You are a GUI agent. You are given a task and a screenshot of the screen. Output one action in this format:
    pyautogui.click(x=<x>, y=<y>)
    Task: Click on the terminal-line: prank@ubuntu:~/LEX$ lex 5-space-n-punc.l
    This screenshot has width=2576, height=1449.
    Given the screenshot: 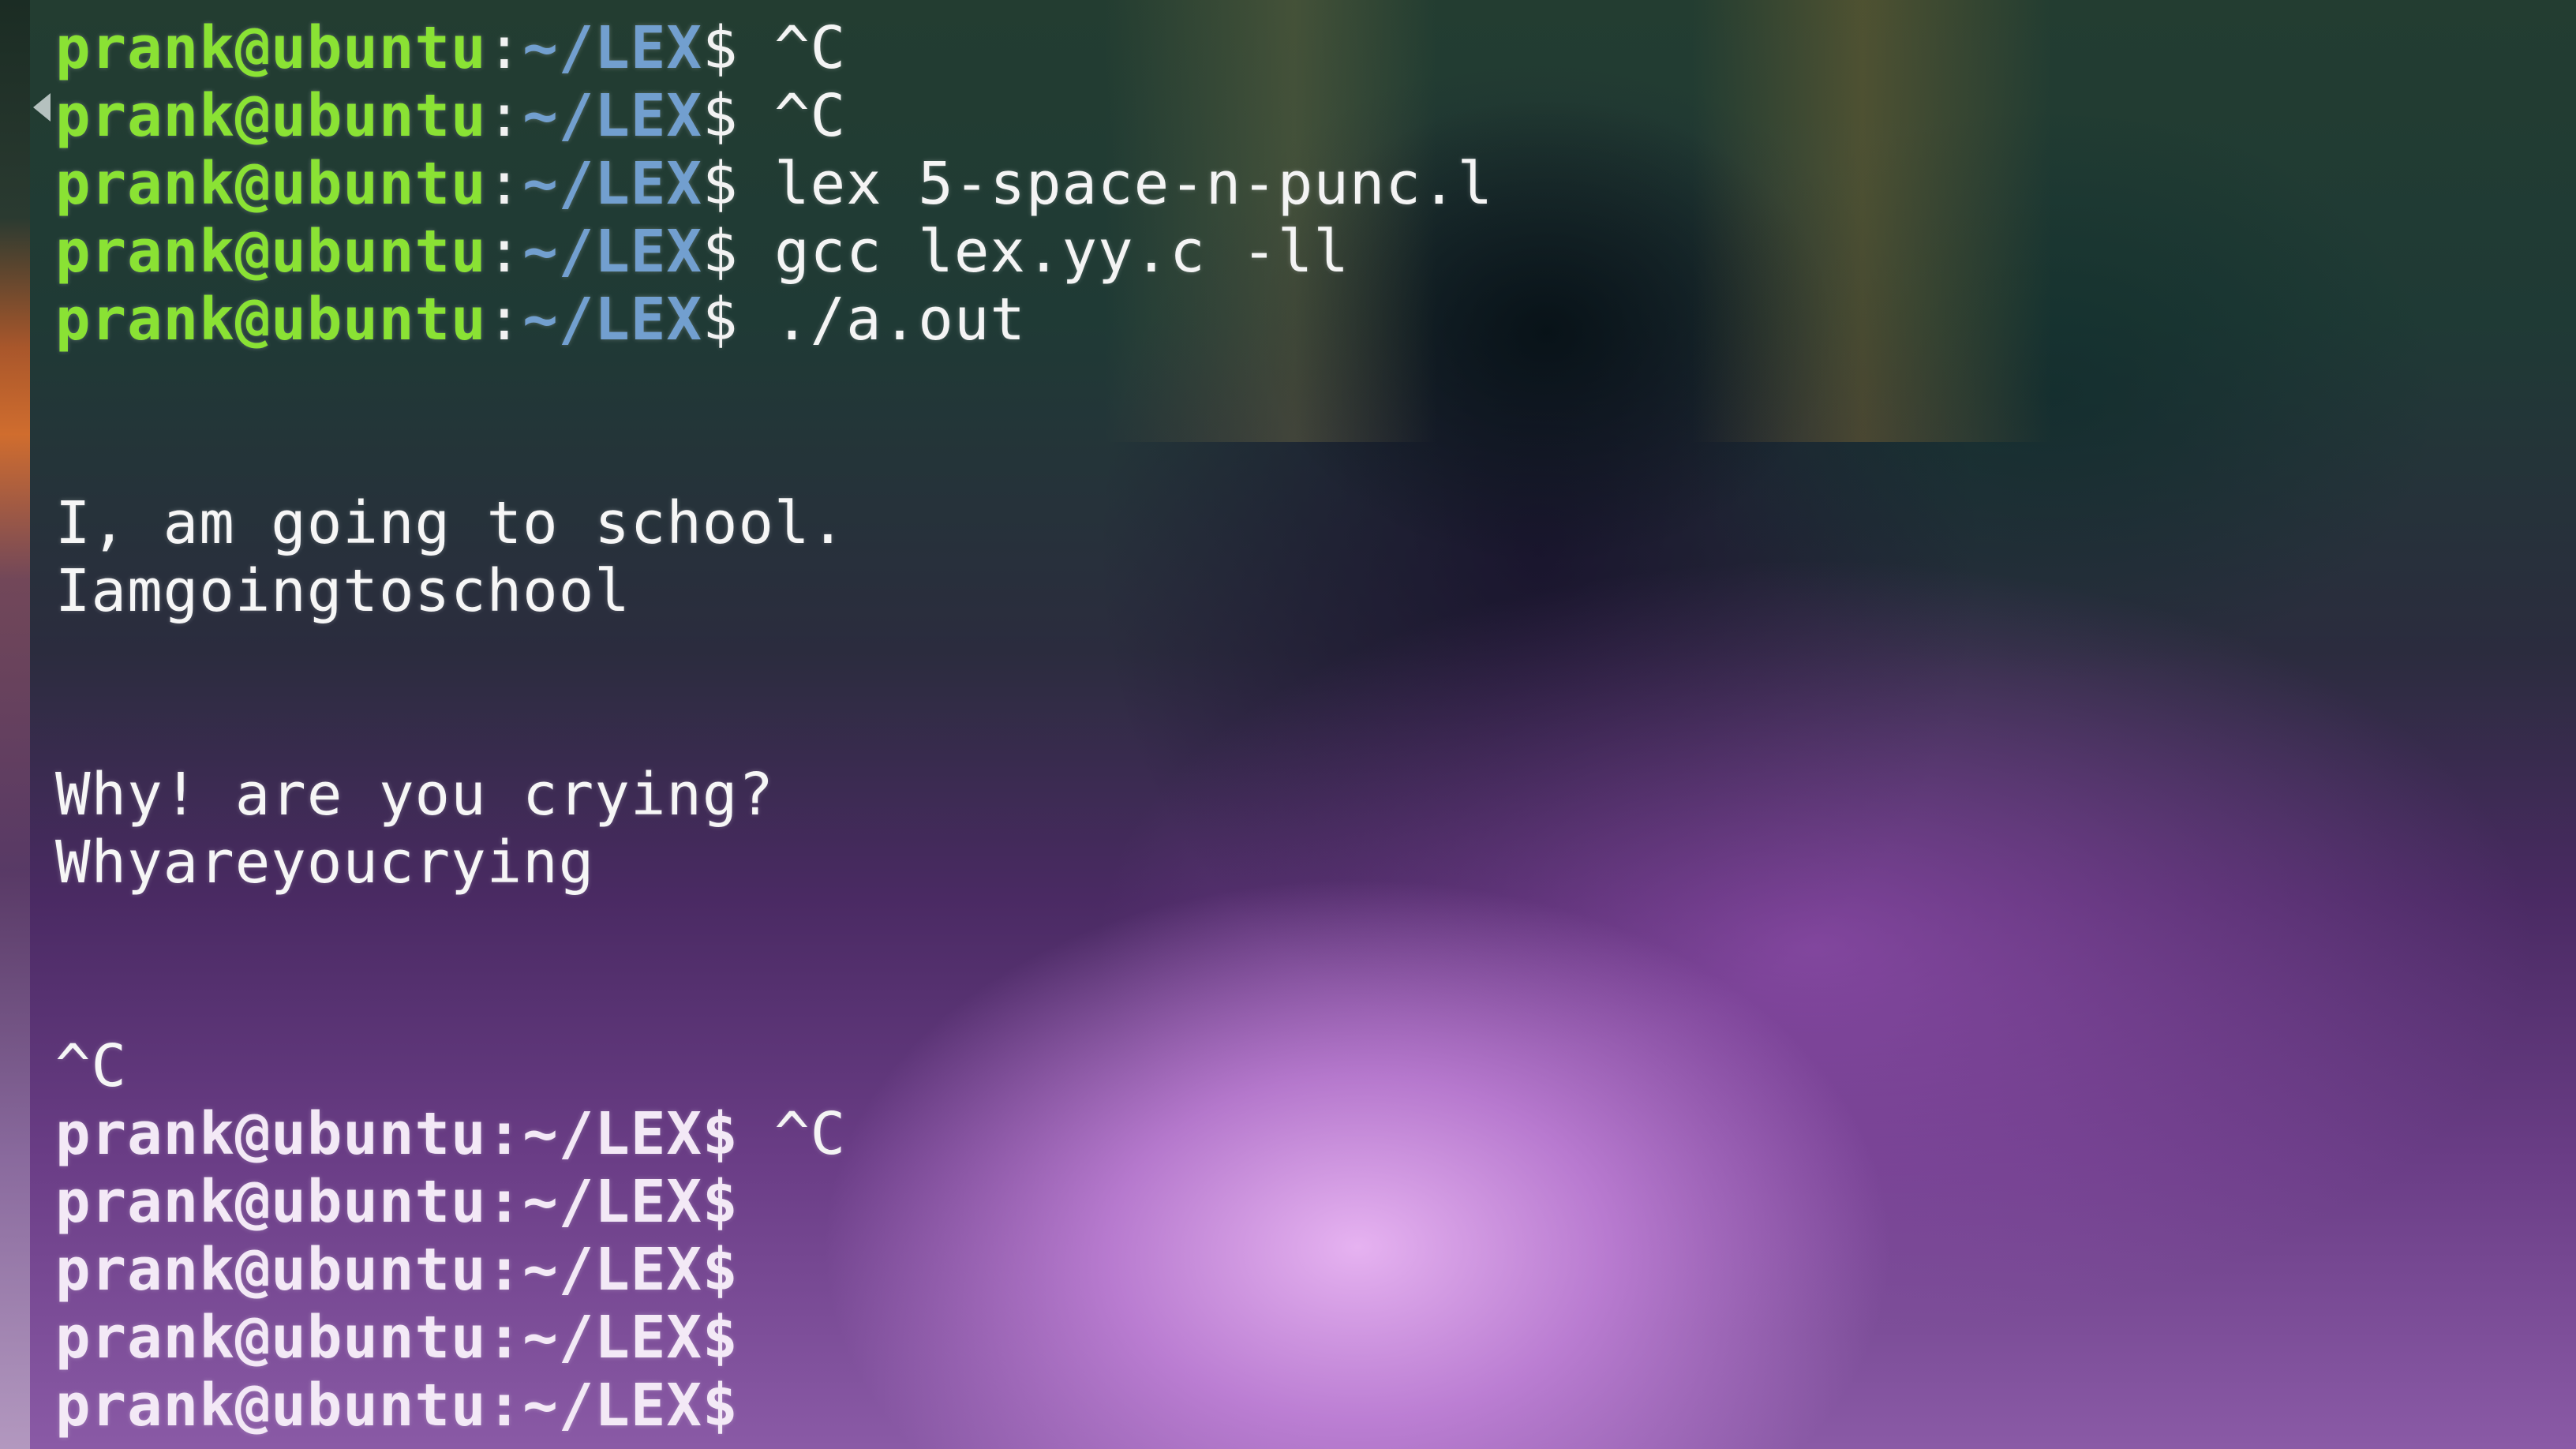 What is the action you would take?
    pyautogui.click(x=774, y=184)
    